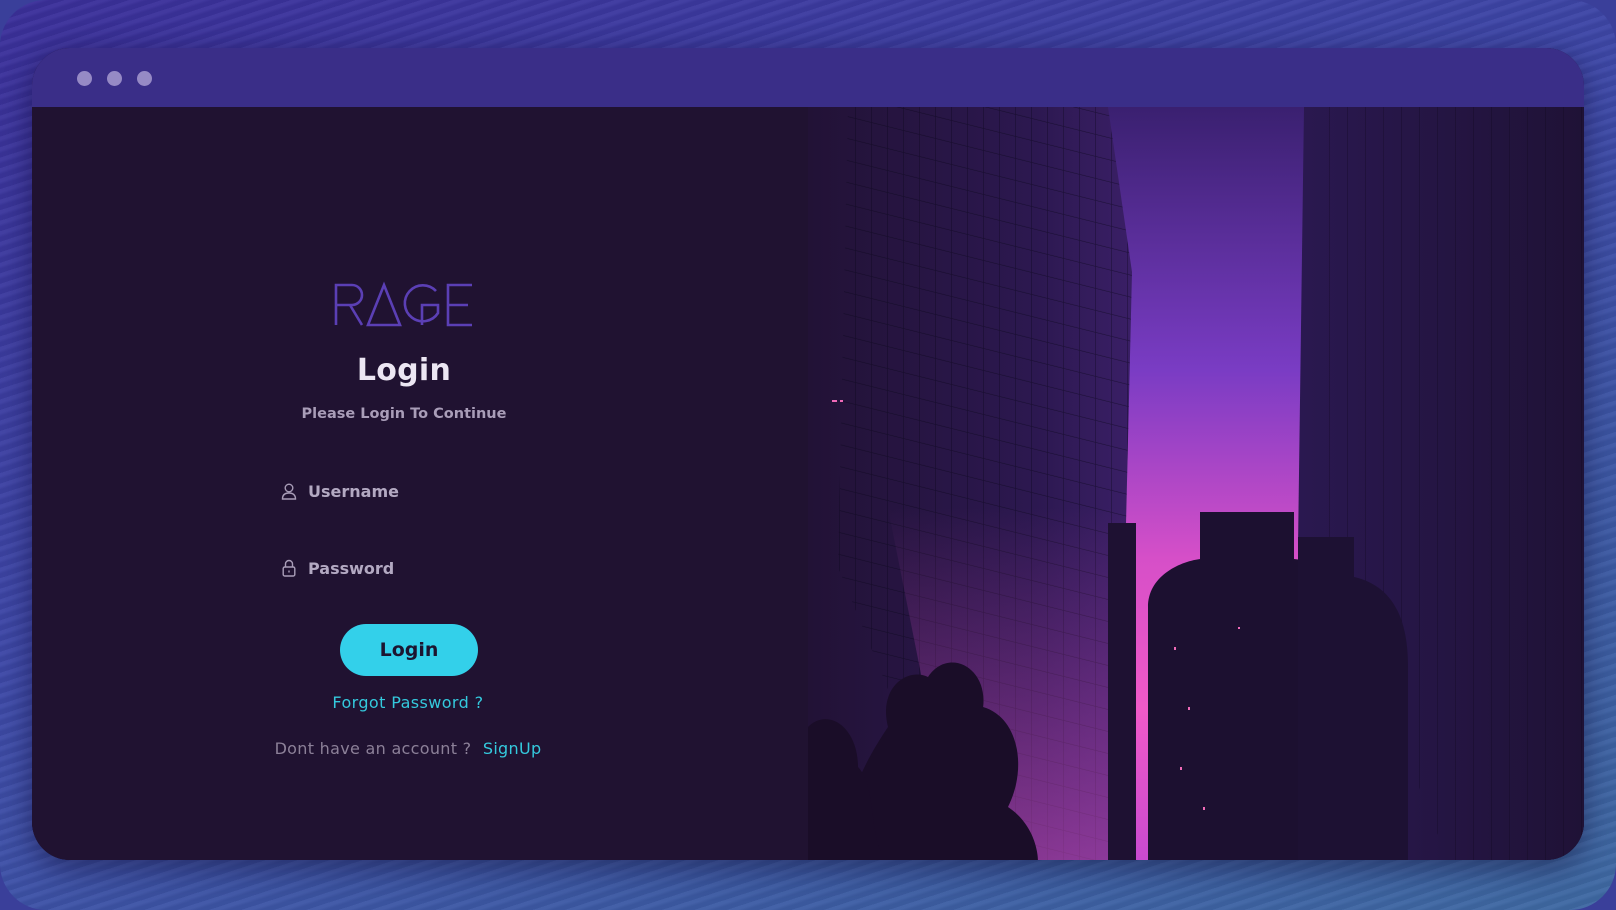 This screenshot has height=910, width=1616. Describe the element at coordinates (808, 77) in the screenshot. I see `window-titlebar` at that location.